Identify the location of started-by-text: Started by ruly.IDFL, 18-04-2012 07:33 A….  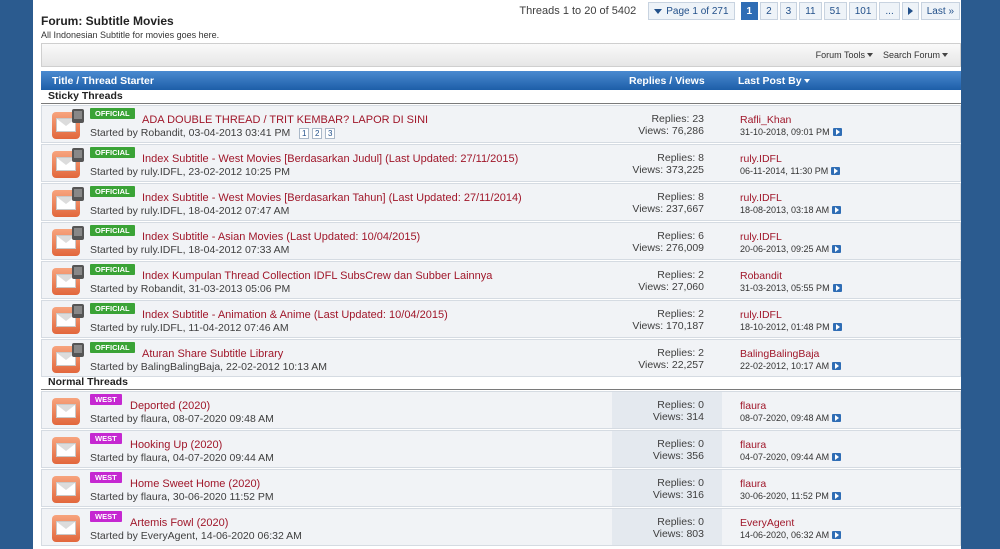
(190, 250).